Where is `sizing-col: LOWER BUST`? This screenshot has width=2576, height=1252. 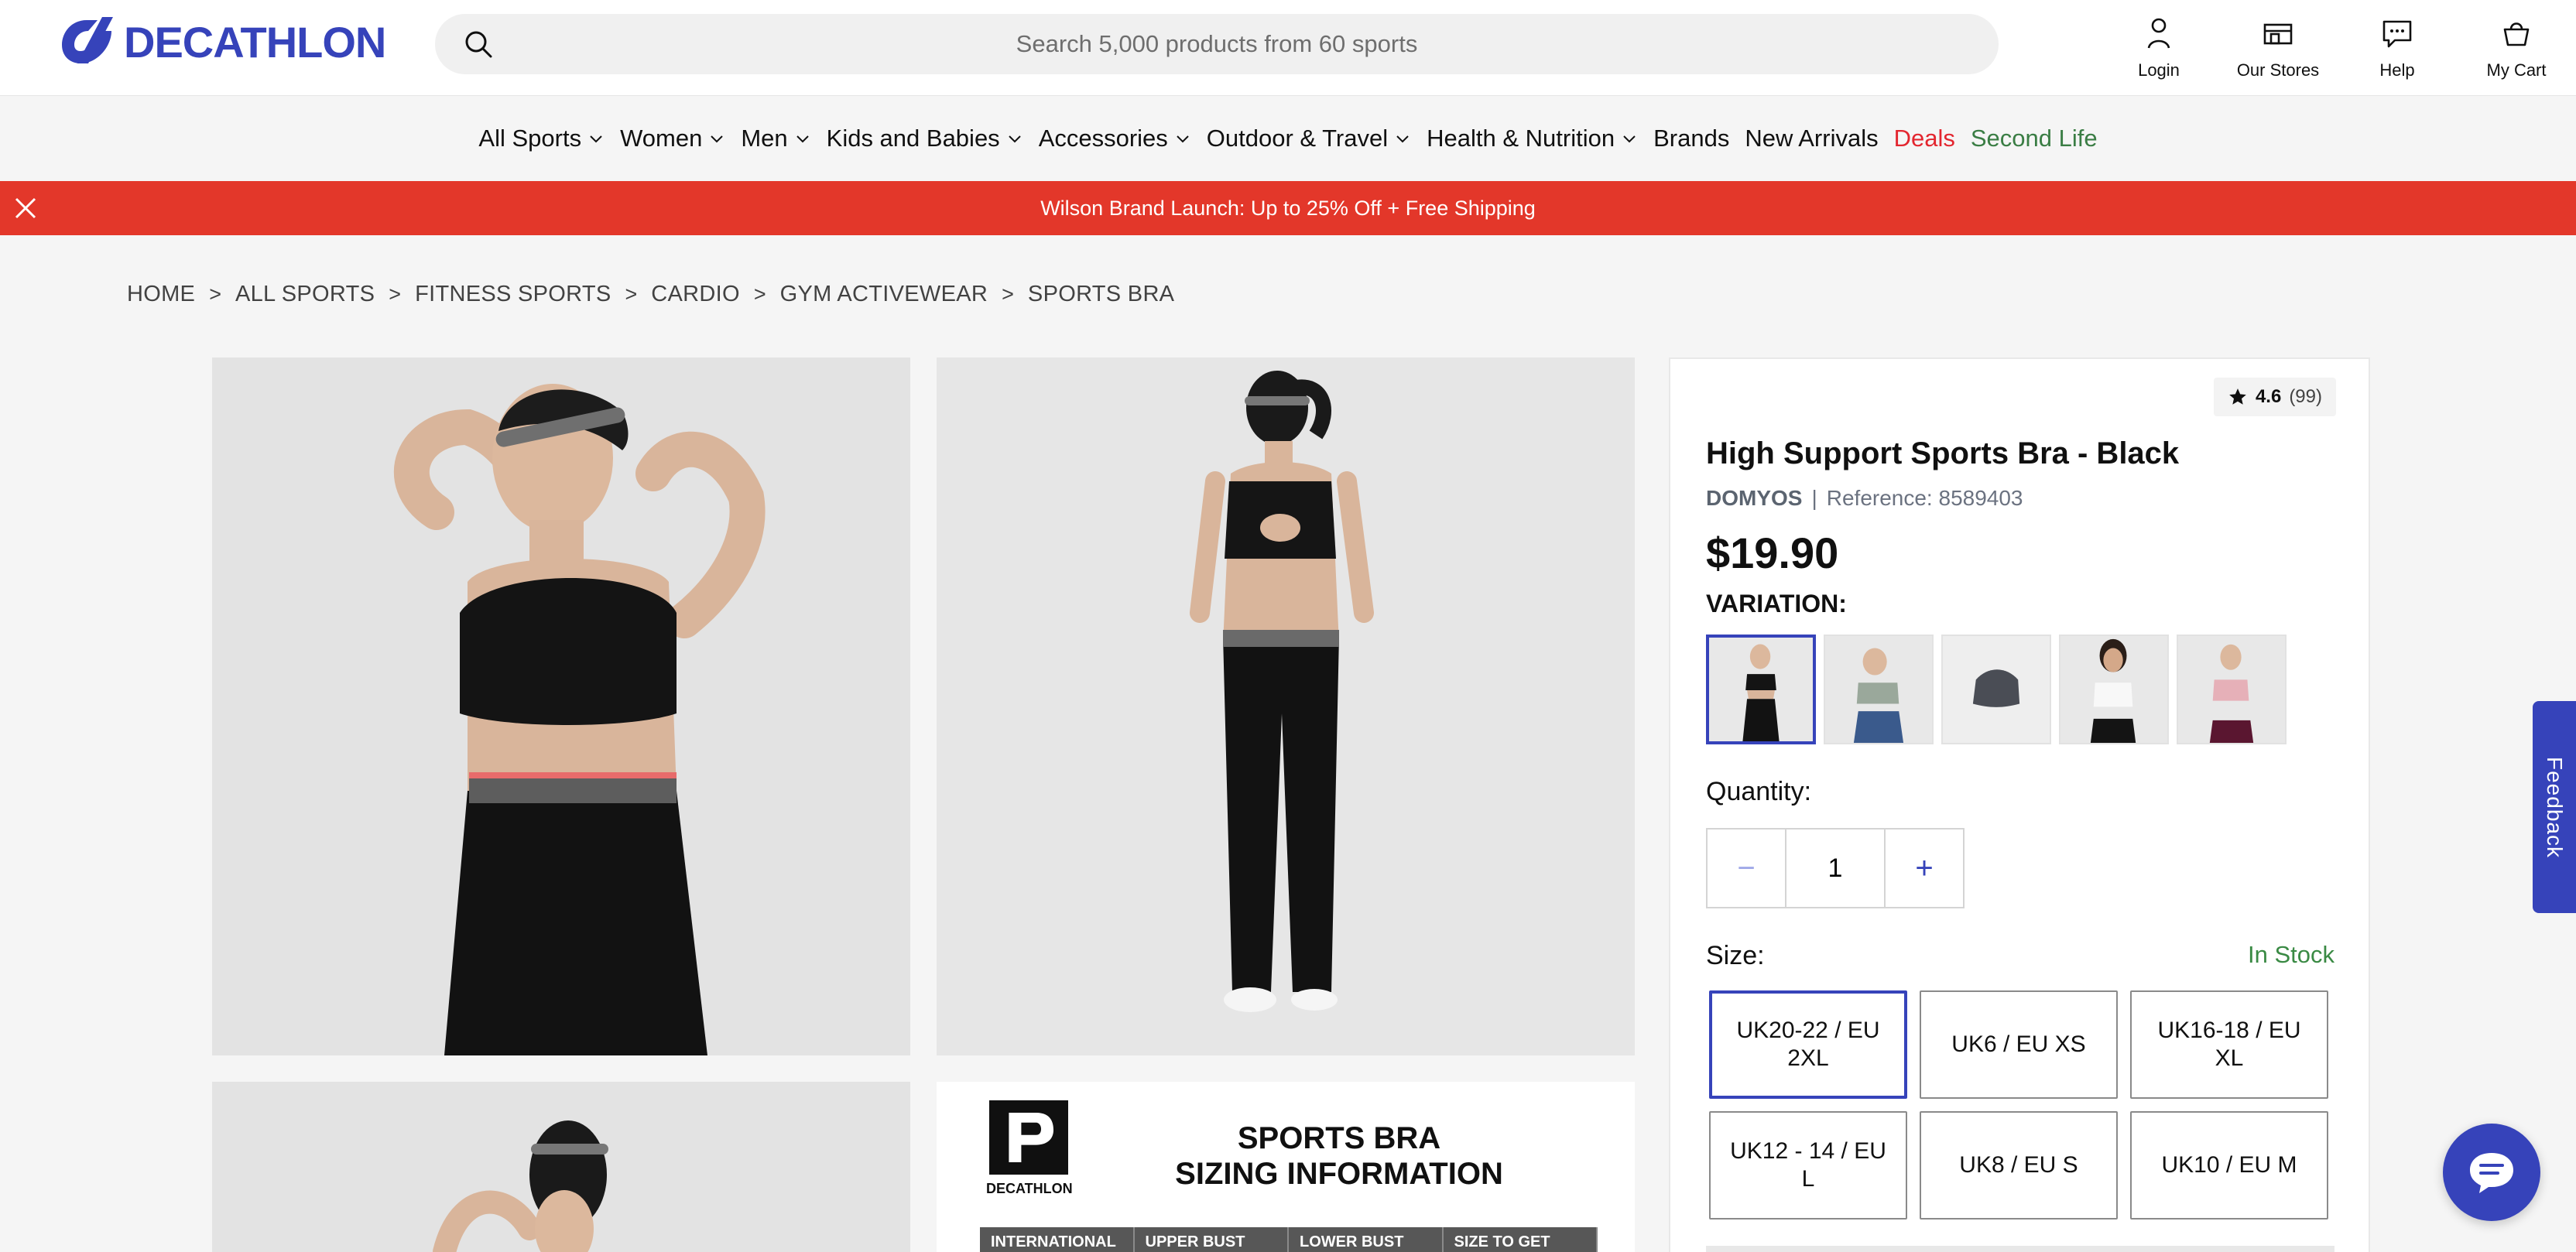 sizing-col: LOWER BUST is located at coordinates (1366, 1240).